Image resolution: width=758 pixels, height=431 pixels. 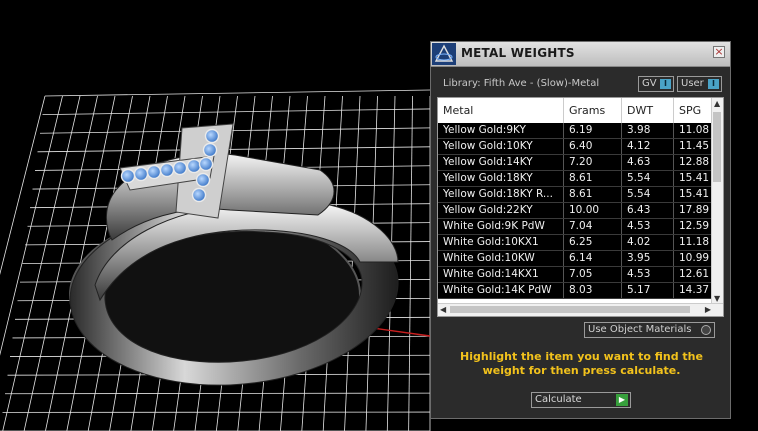 I want to click on gv-toggle-label: GV, so click(x=649, y=83).